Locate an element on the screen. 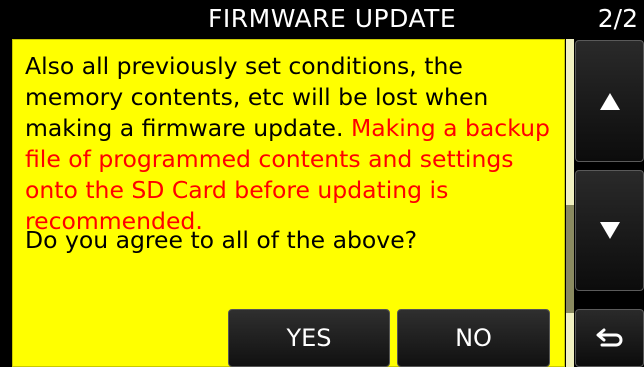  scroll-up-button is located at coordinates (609, 101).